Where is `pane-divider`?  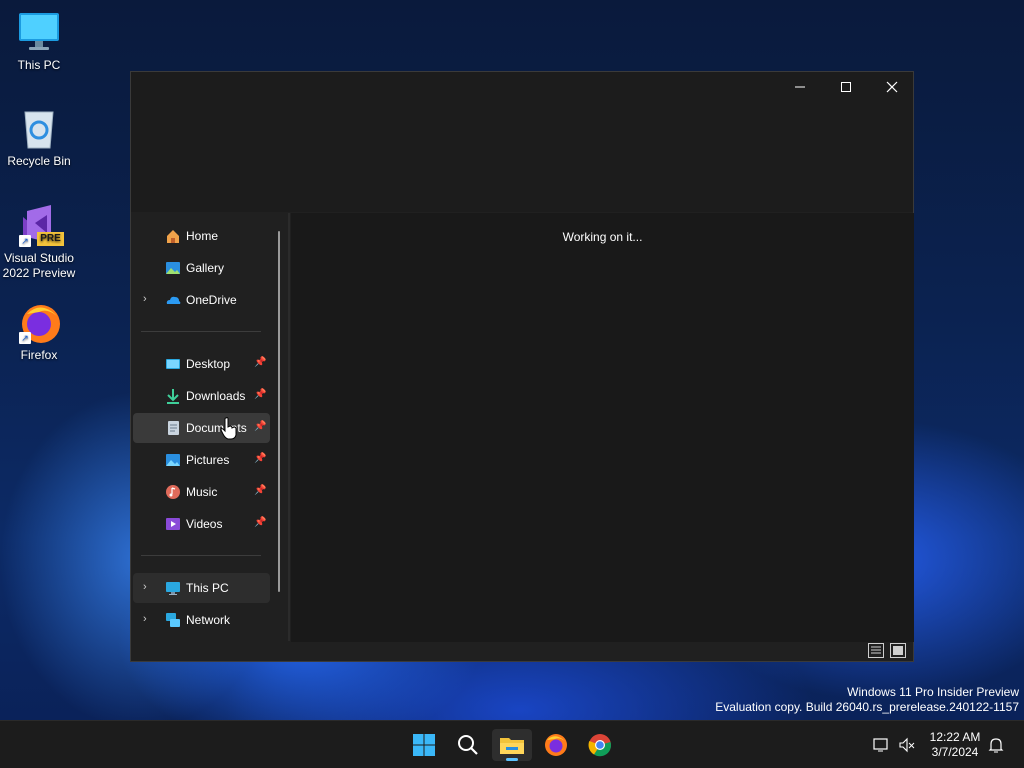 pane-divider is located at coordinates (289, 427).